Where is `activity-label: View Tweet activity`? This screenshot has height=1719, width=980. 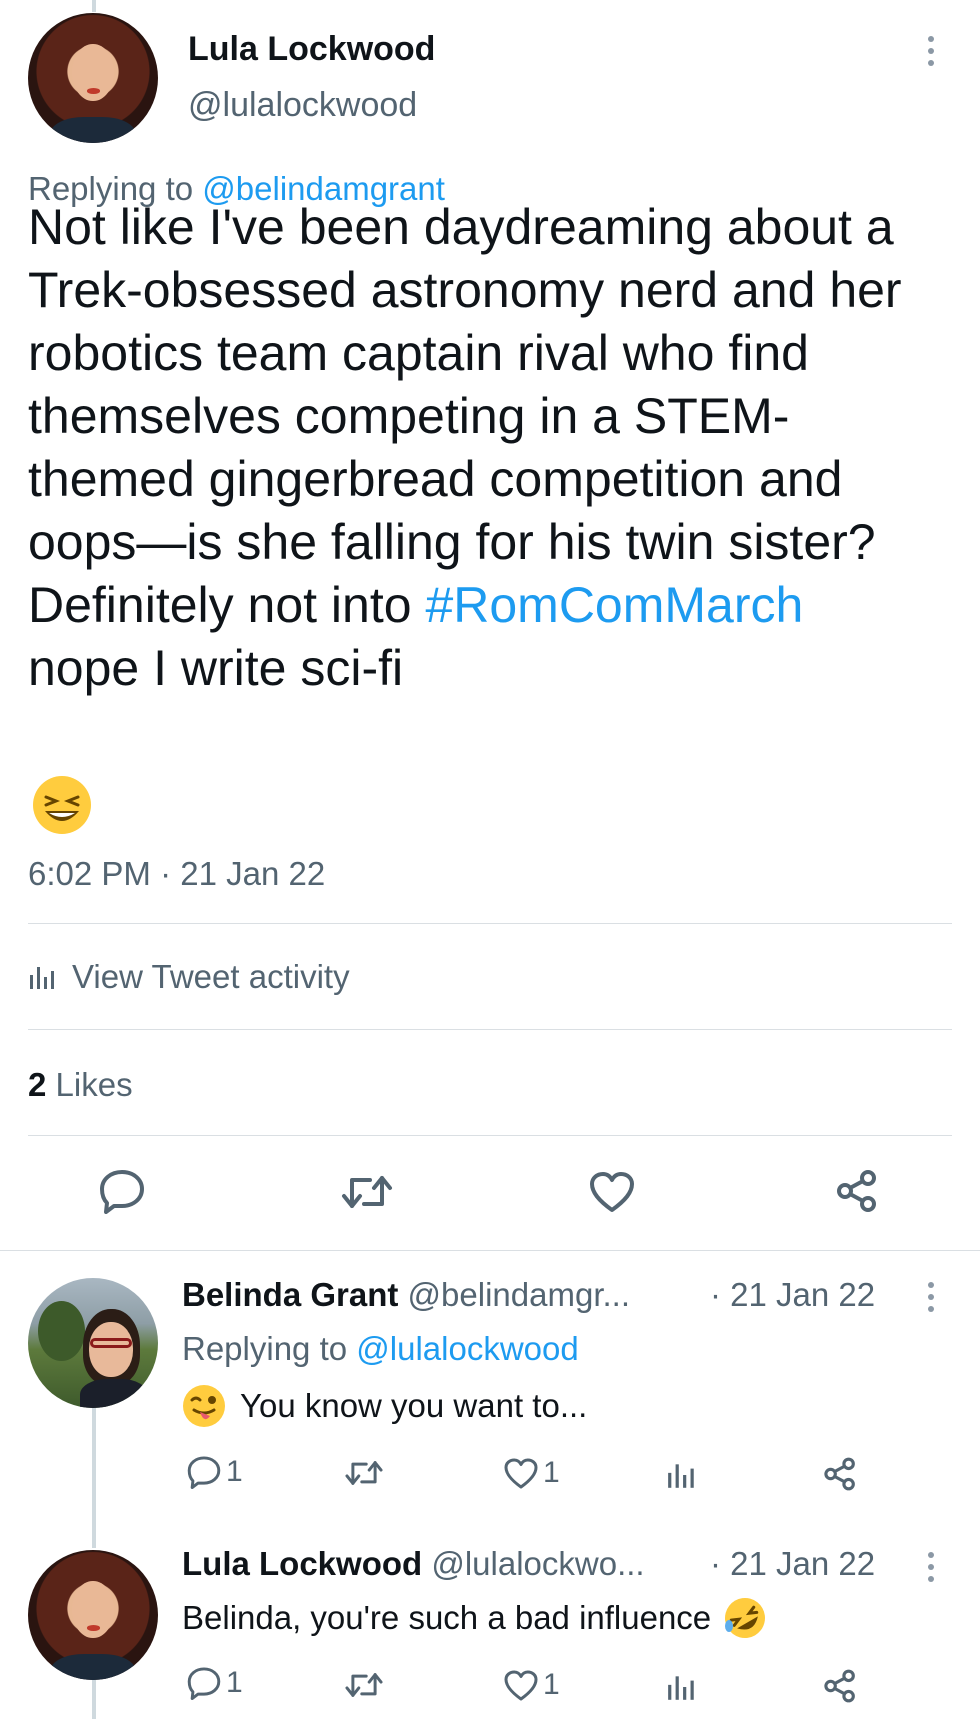 activity-label: View Tweet activity is located at coordinates (211, 976).